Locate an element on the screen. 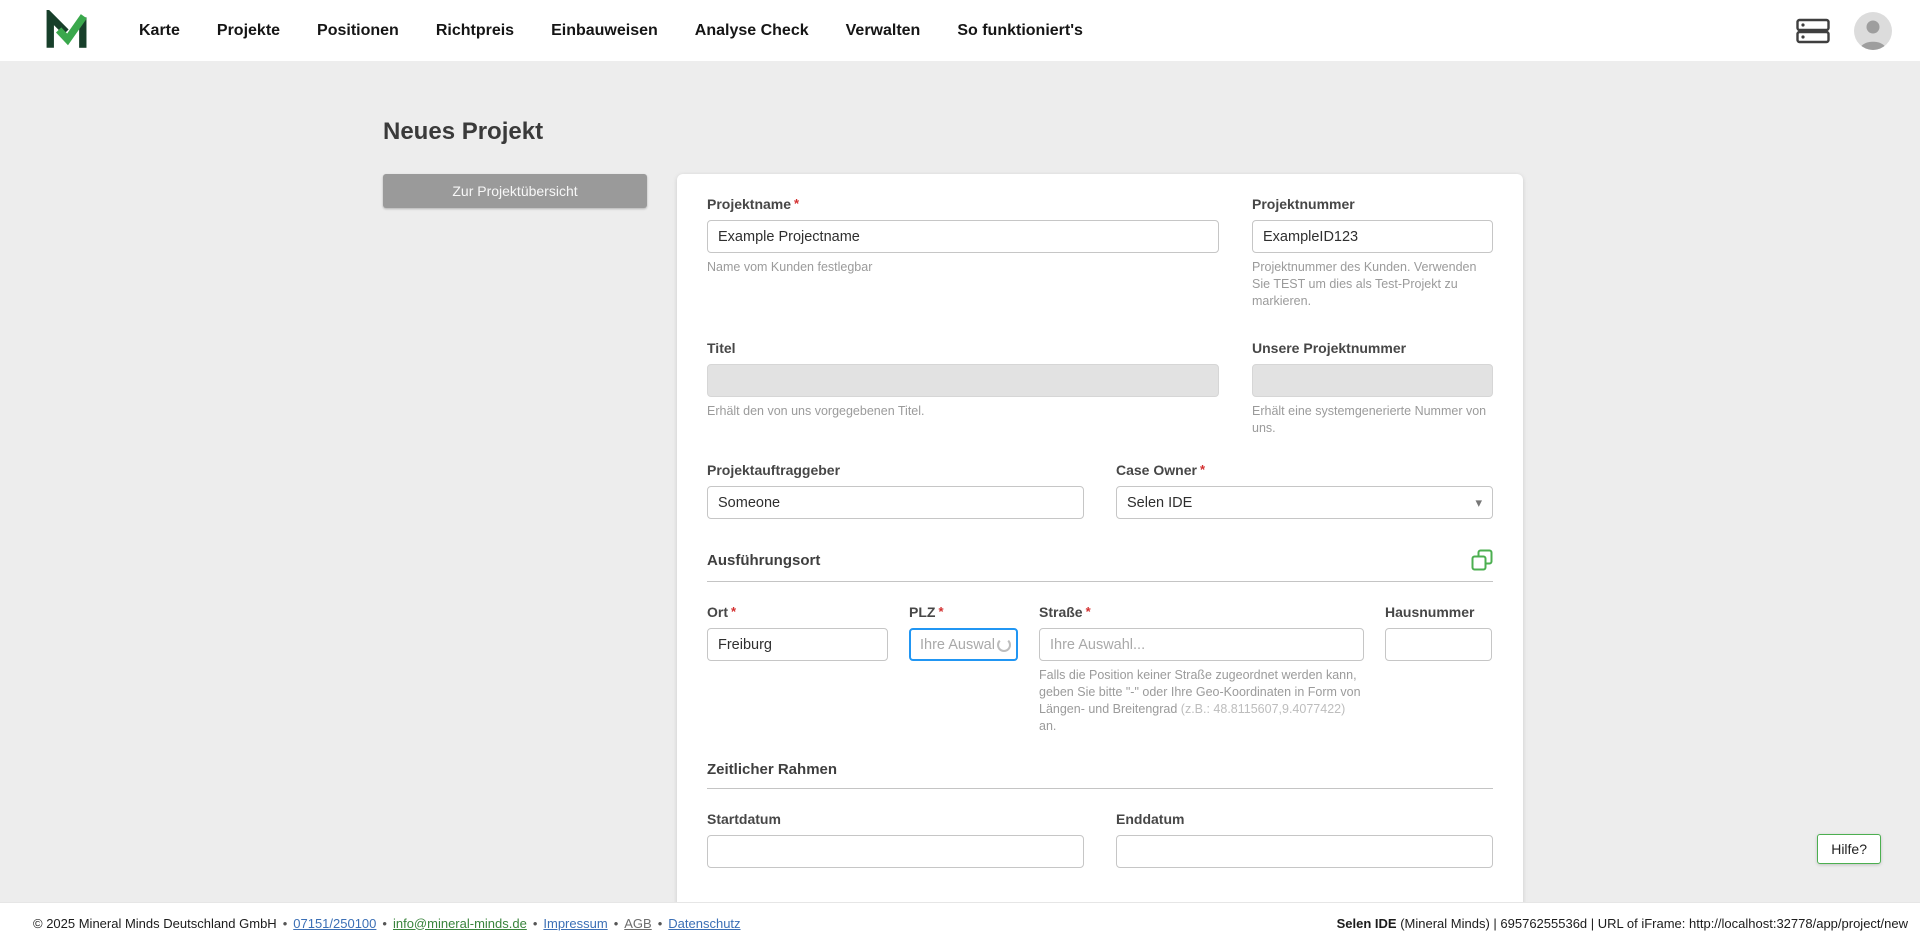 The image size is (1920, 943). field-projektauftraggeber: Projektauftraggeber is located at coordinates (895, 491).